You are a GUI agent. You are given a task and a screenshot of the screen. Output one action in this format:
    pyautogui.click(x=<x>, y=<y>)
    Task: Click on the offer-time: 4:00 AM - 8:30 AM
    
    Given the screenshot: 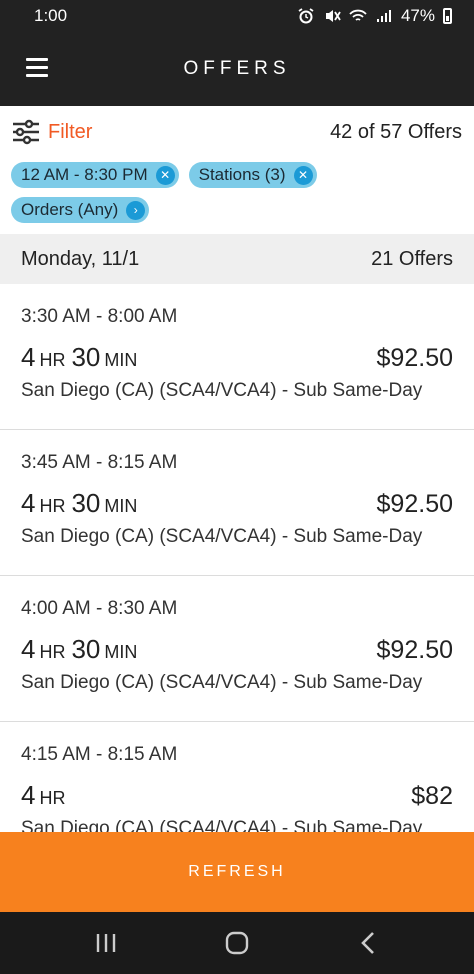 What is the action you would take?
    pyautogui.click(x=99, y=608)
    